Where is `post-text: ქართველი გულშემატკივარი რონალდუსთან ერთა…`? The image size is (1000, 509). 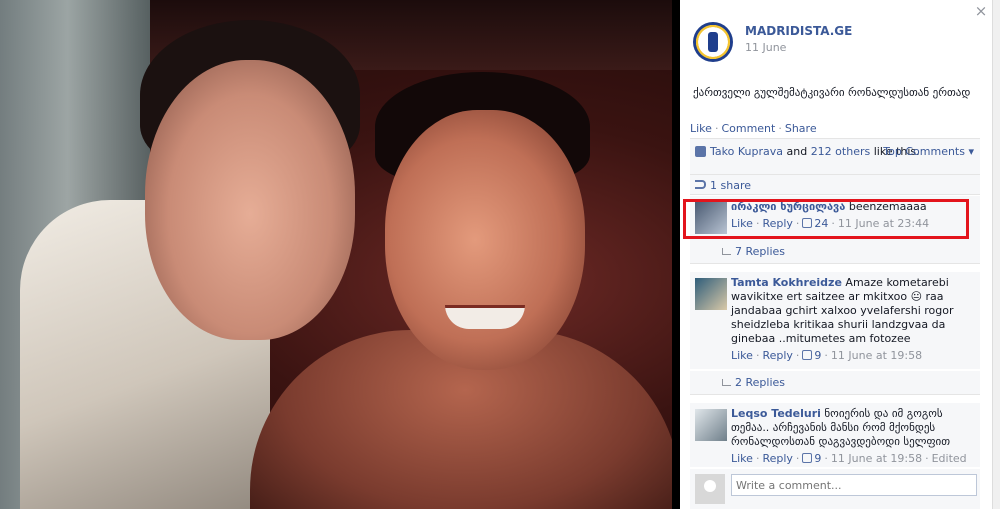
post-text: ქართველი გულშემატკივარი რონალდუსთან ერთა… is located at coordinates (832, 92).